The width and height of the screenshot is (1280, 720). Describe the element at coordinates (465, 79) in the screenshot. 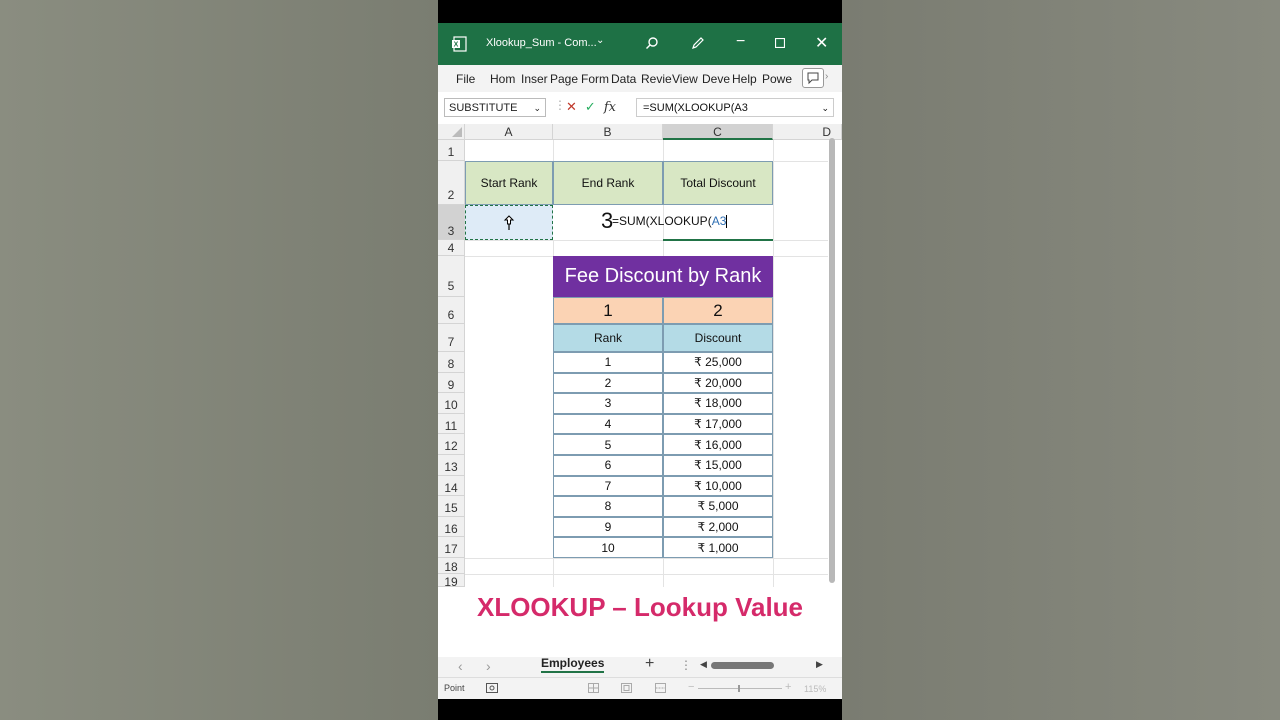

I see `tab-file: File` at that location.